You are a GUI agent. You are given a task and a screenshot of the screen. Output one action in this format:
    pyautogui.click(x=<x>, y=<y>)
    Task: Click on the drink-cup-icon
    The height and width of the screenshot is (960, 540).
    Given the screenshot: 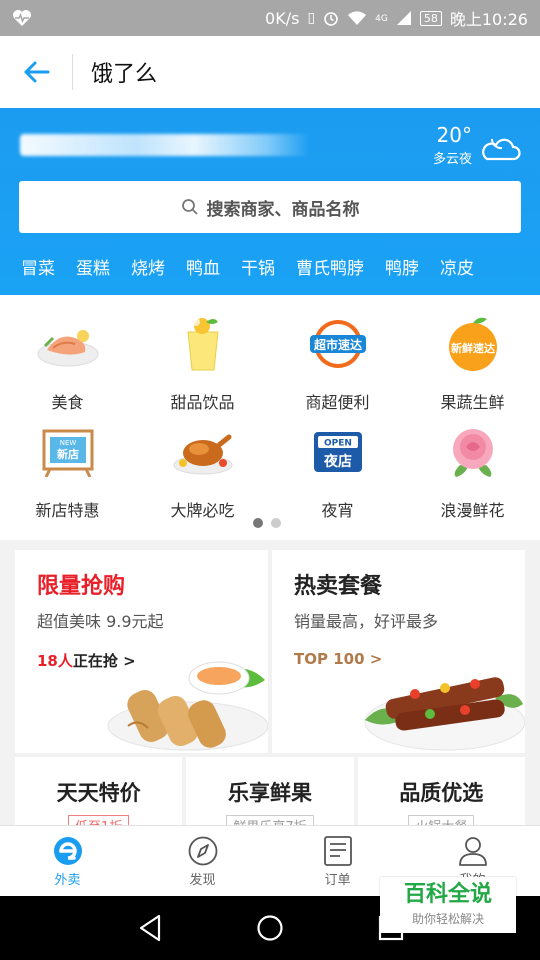 What is the action you would take?
    pyautogui.click(x=203, y=344)
    